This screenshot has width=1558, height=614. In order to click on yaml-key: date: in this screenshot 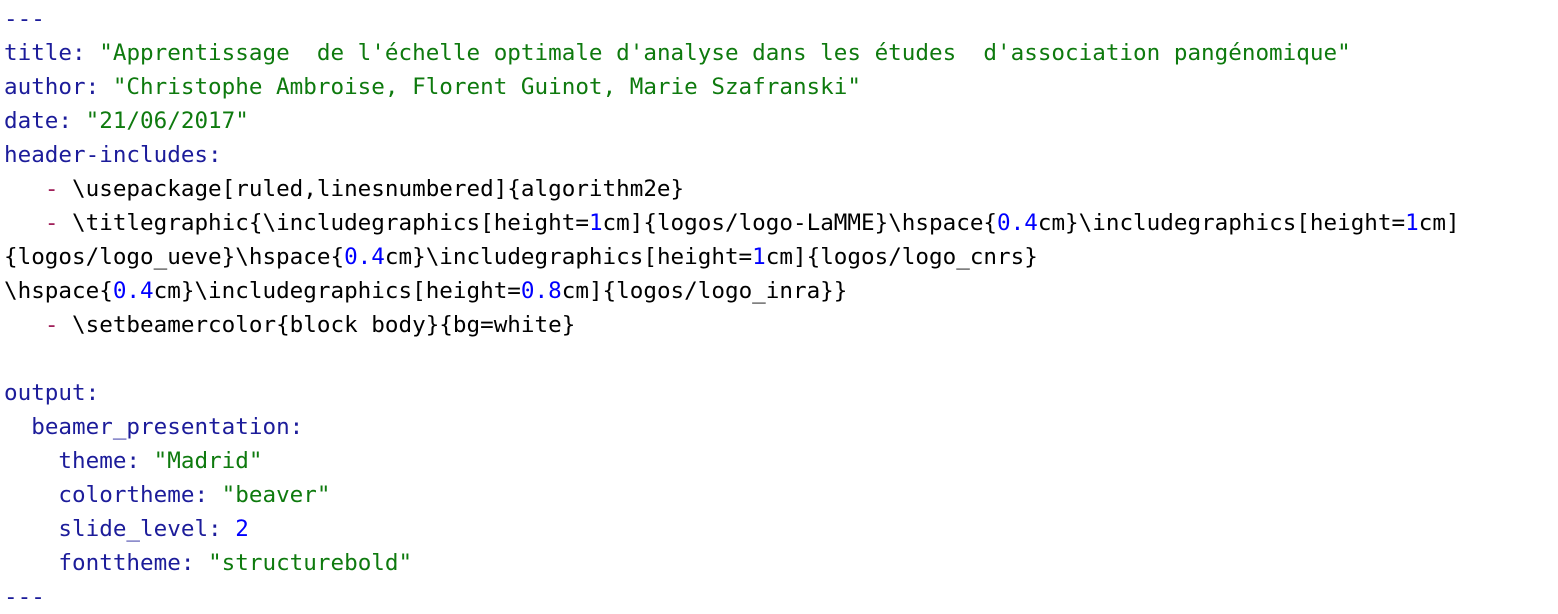, I will do `click(38, 121)`.